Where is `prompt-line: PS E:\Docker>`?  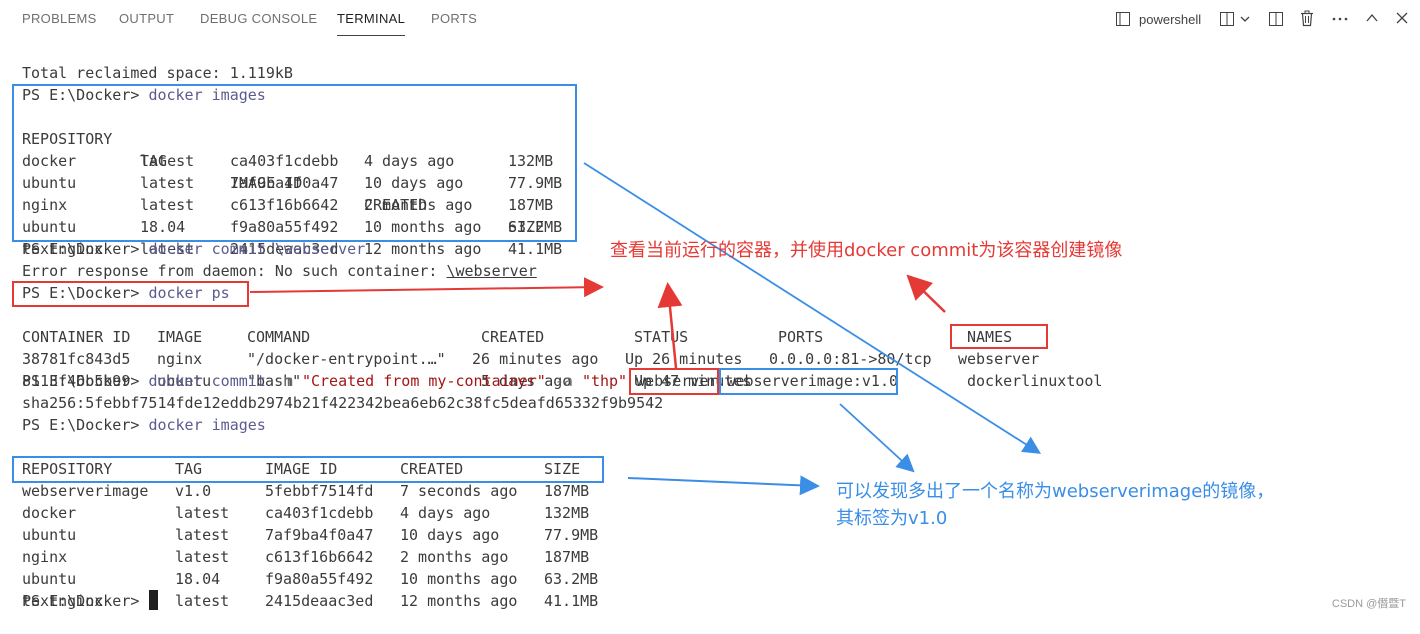
prompt-line: PS E:\Docker> is located at coordinates (90, 601).